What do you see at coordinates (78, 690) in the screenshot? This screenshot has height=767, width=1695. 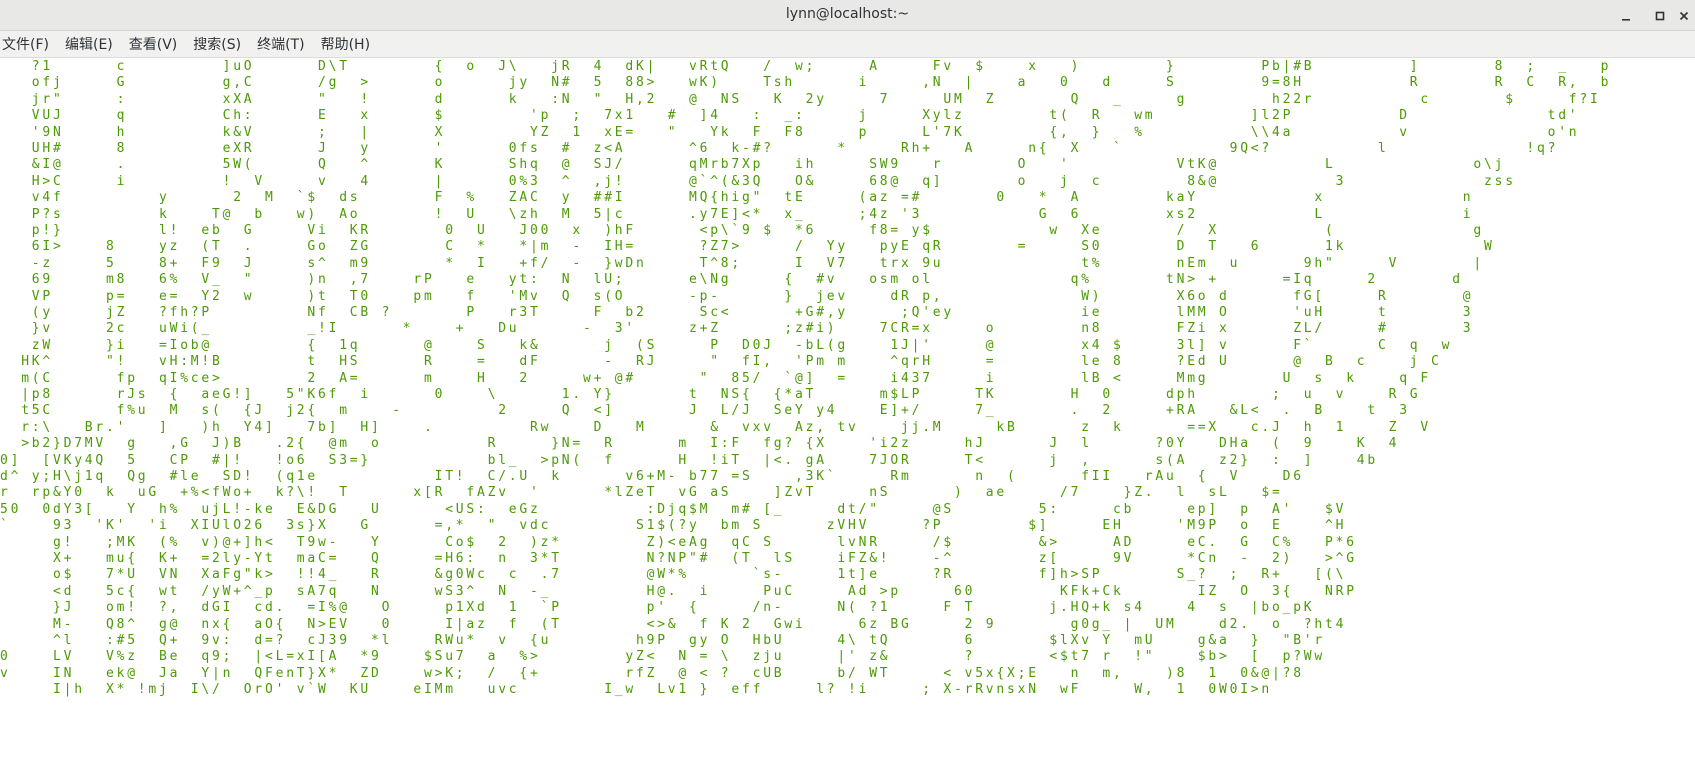 I see `terminal-char: h` at bounding box center [78, 690].